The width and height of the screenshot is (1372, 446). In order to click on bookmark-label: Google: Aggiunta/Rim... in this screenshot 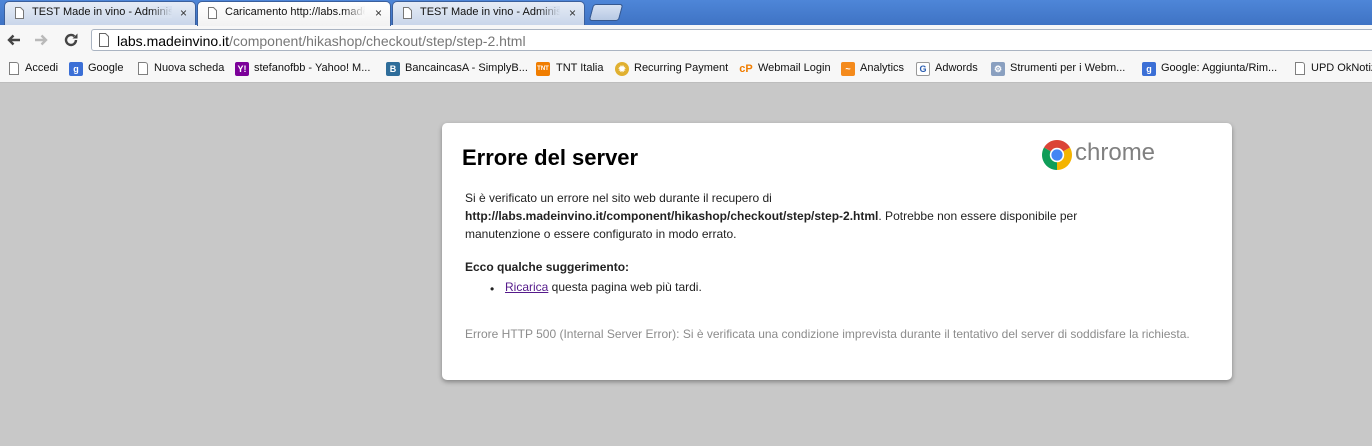, I will do `click(1219, 68)`.